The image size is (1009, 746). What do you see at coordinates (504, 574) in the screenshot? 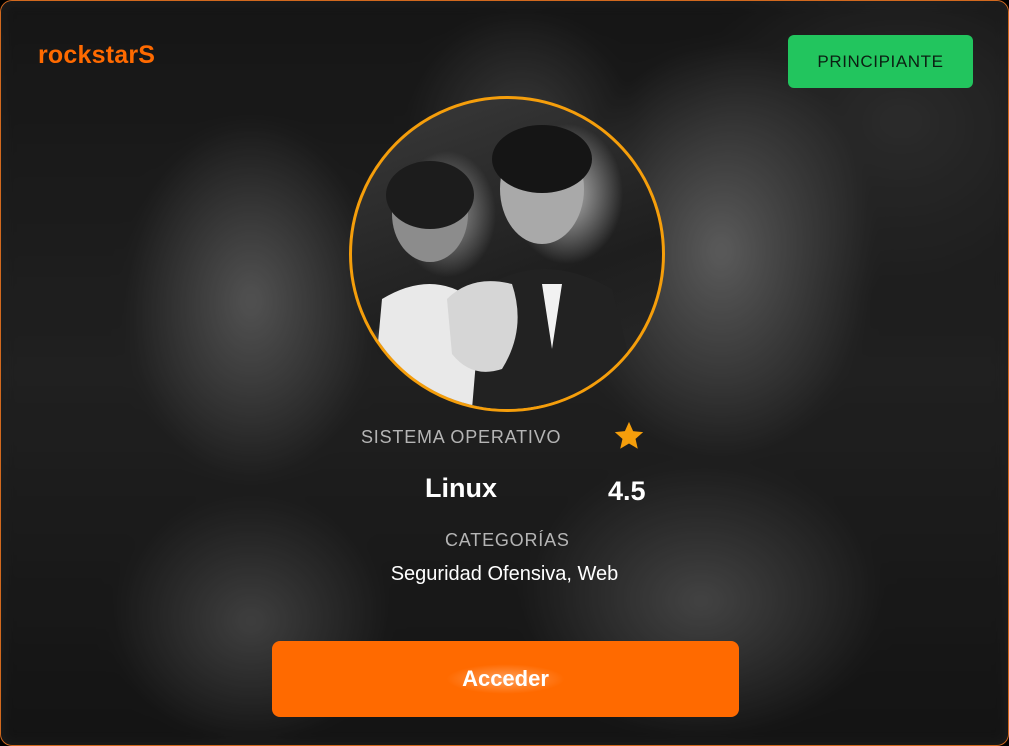
I see `categories-value: Seguridad Ofensiva, Web` at bounding box center [504, 574].